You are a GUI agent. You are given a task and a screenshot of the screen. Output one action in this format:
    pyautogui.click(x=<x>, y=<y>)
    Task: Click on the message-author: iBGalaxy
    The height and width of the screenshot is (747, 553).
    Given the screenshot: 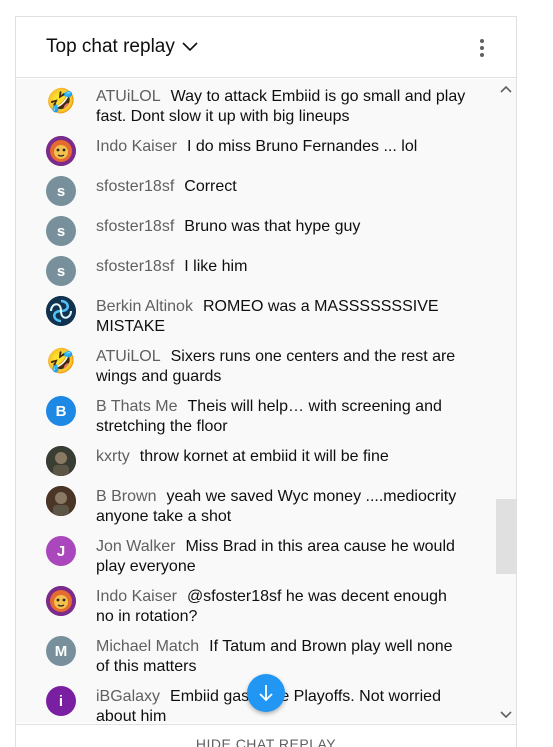 What is the action you would take?
    pyautogui.click(x=128, y=696)
    